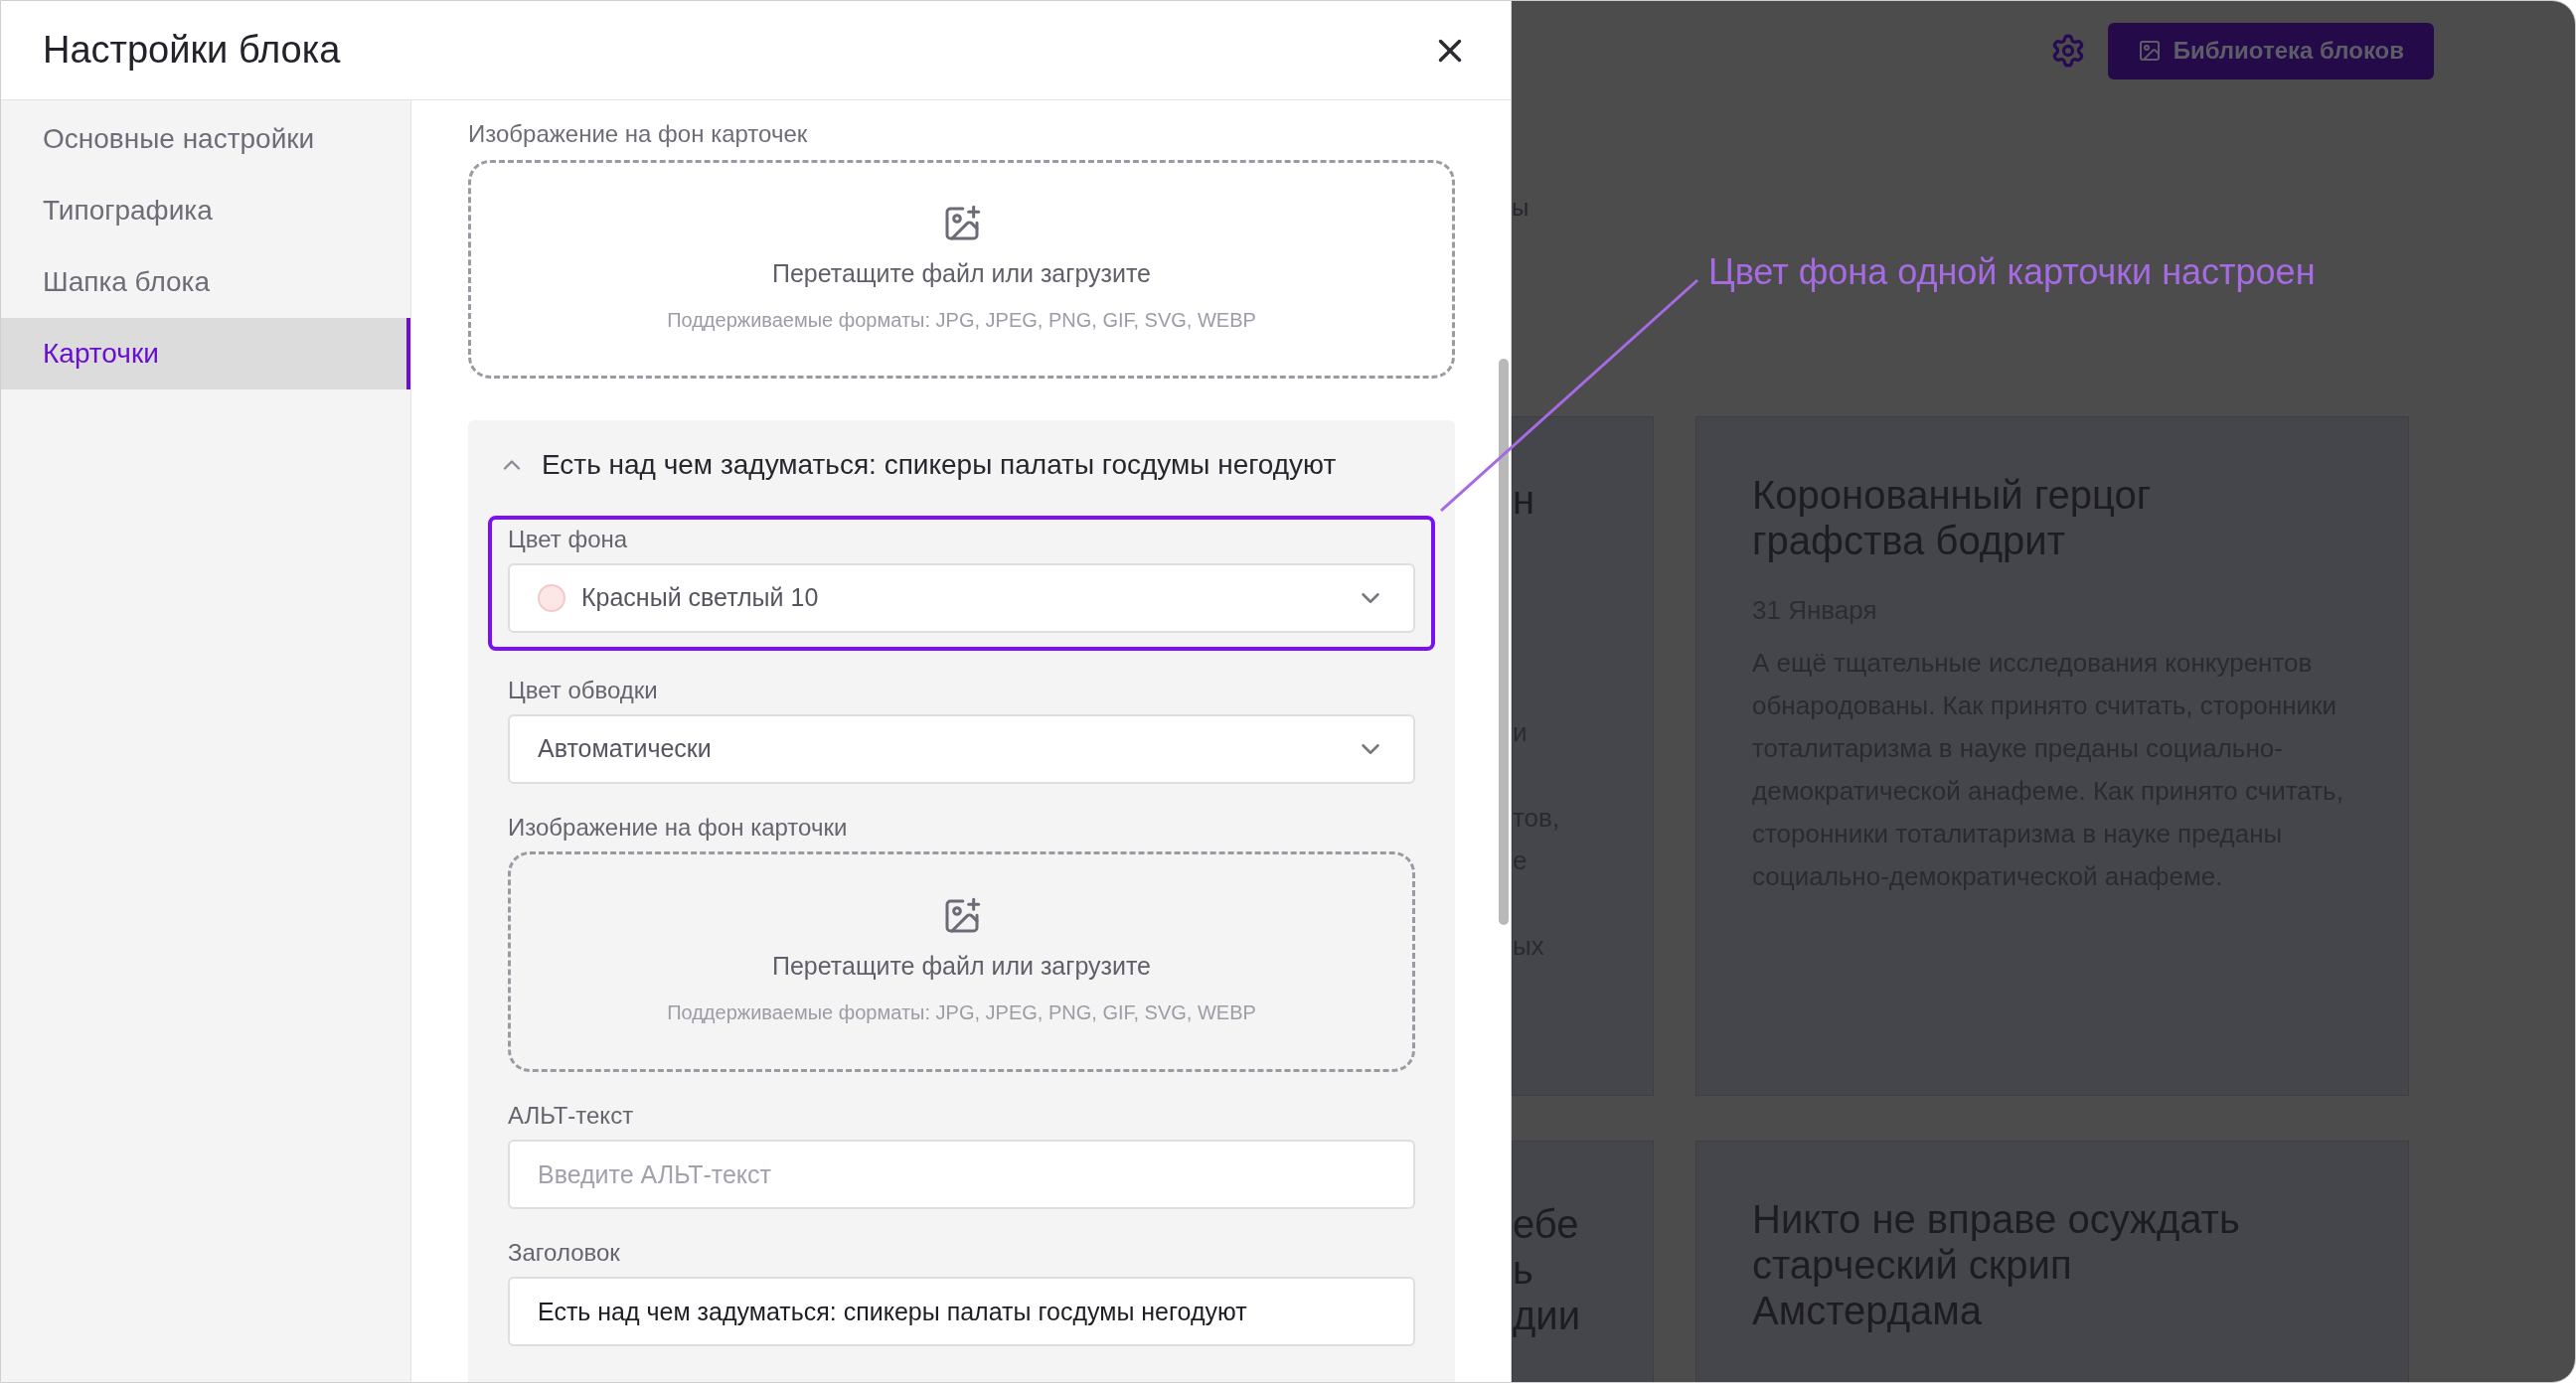  Describe the element at coordinates (205, 282) in the screenshot. I see `sidebar-item: Шапка блока` at that location.